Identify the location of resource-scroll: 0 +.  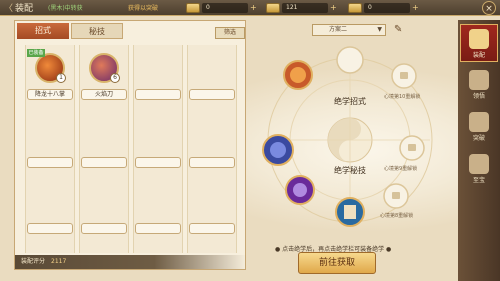
(384, 8).